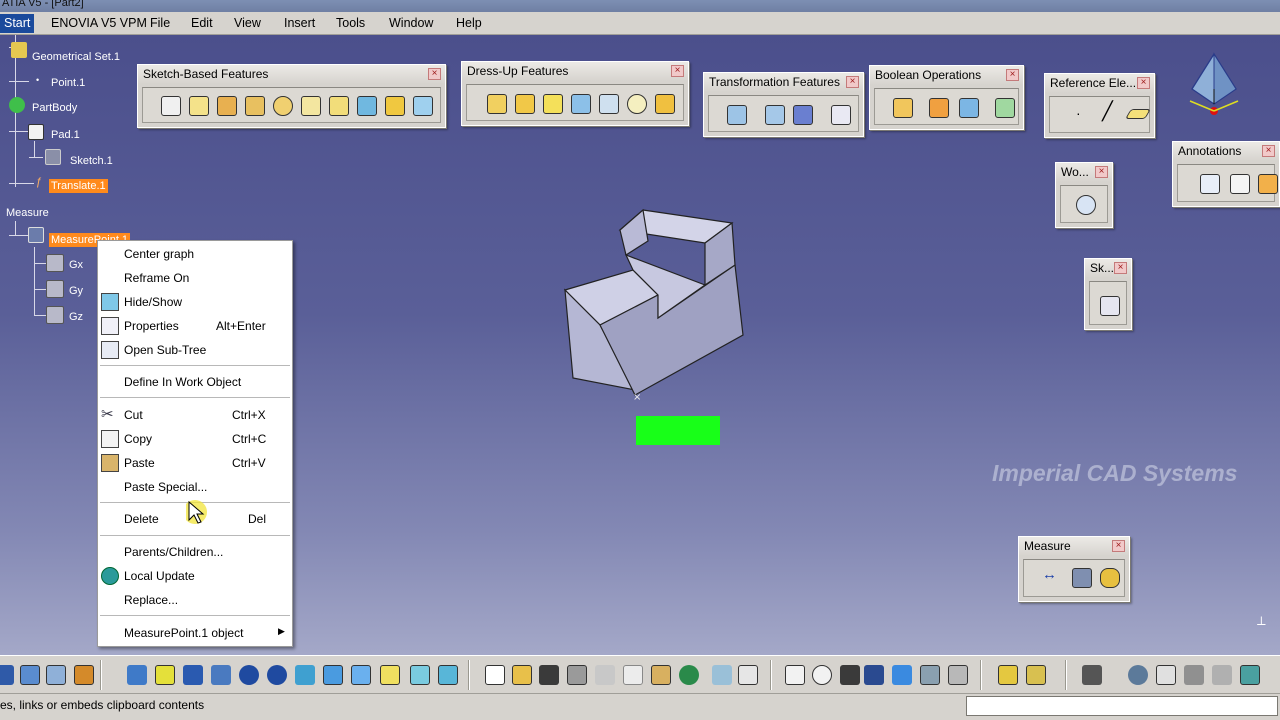  What do you see at coordinates (737, 115) in the screenshot?
I see `translation-icon` at bounding box center [737, 115].